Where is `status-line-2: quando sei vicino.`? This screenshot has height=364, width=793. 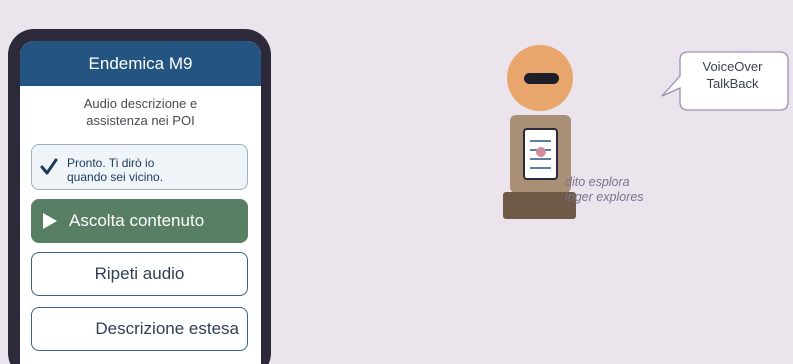
status-line-2: quando sei vicino. is located at coordinates (115, 177).